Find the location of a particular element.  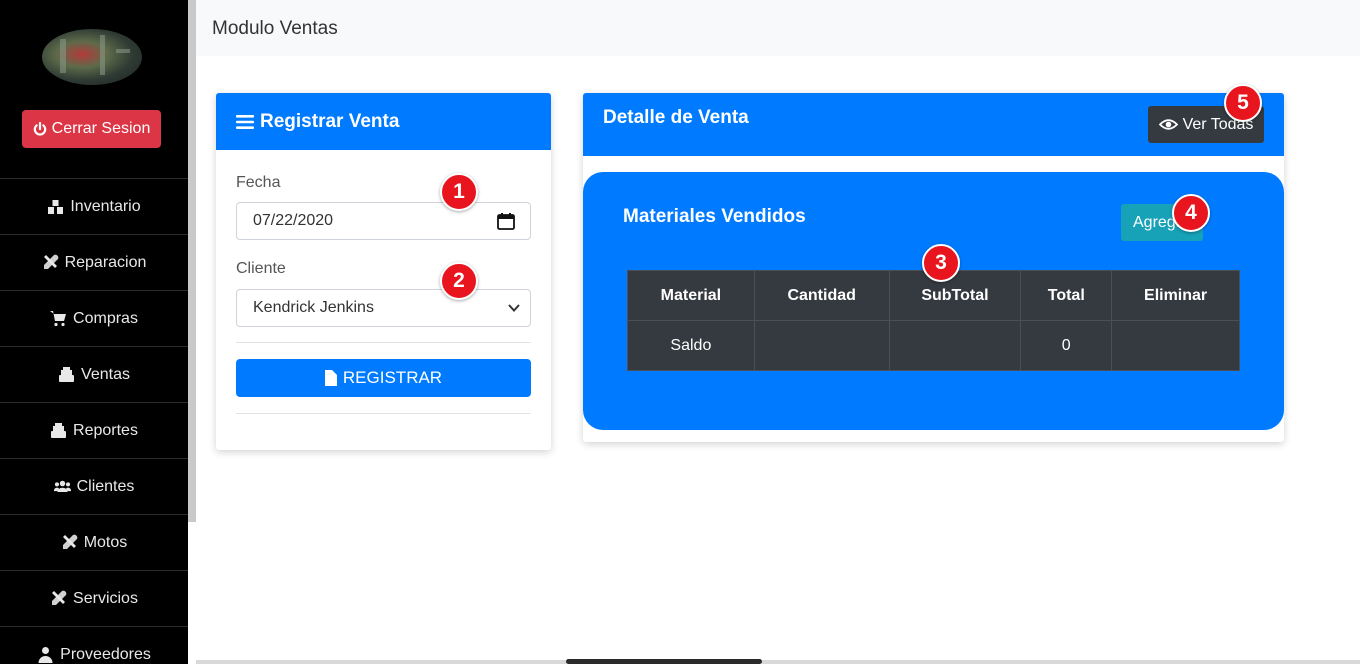

marker-badge-4: 4 is located at coordinates (1191, 213).